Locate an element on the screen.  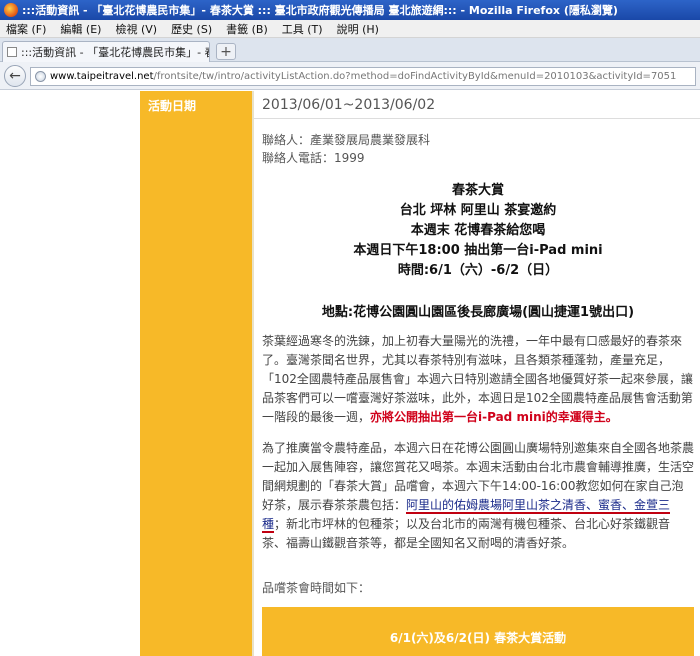
event-banner-title: 6/1(六)及6/2(日) 春茶大賞活動 is located at coordinates (478, 638).